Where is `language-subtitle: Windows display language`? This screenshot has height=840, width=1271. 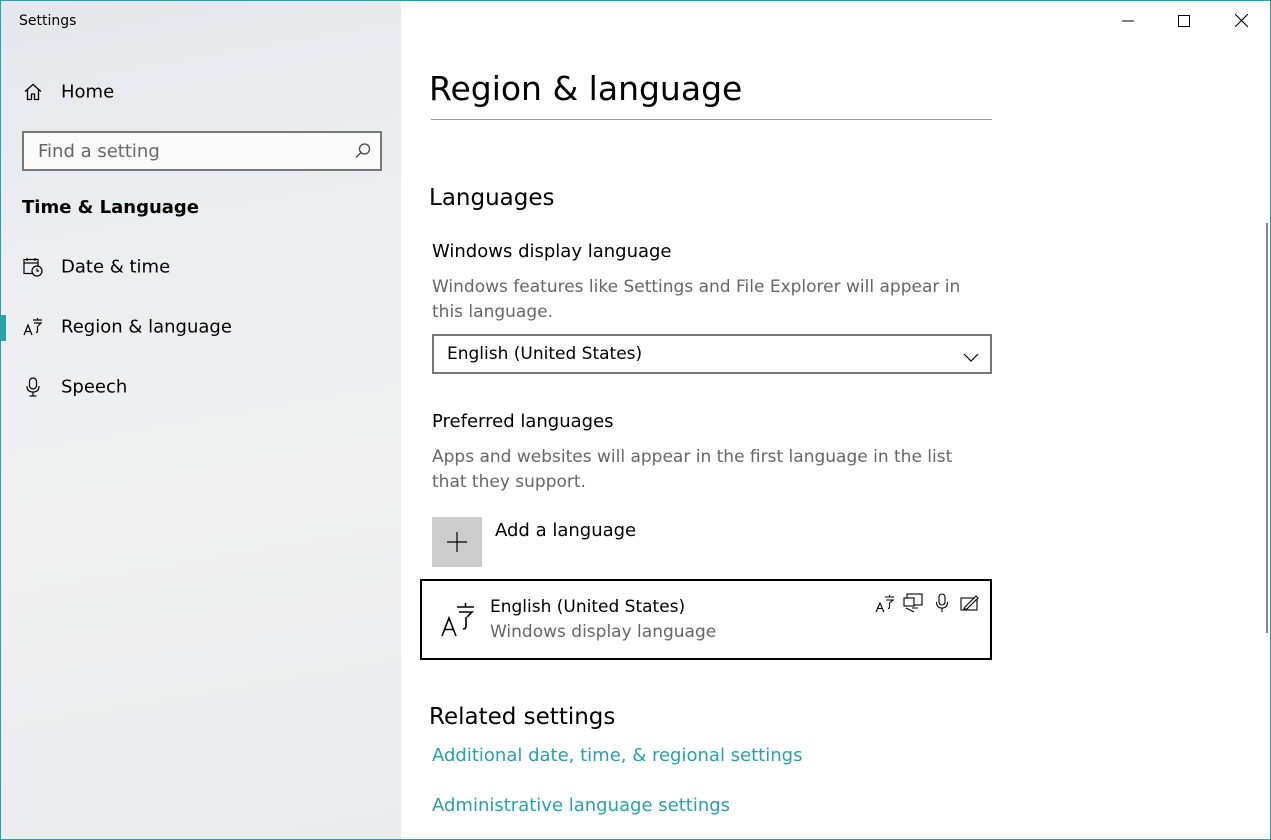
language-subtitle: Windows display language is located at coordinates (603, 632).